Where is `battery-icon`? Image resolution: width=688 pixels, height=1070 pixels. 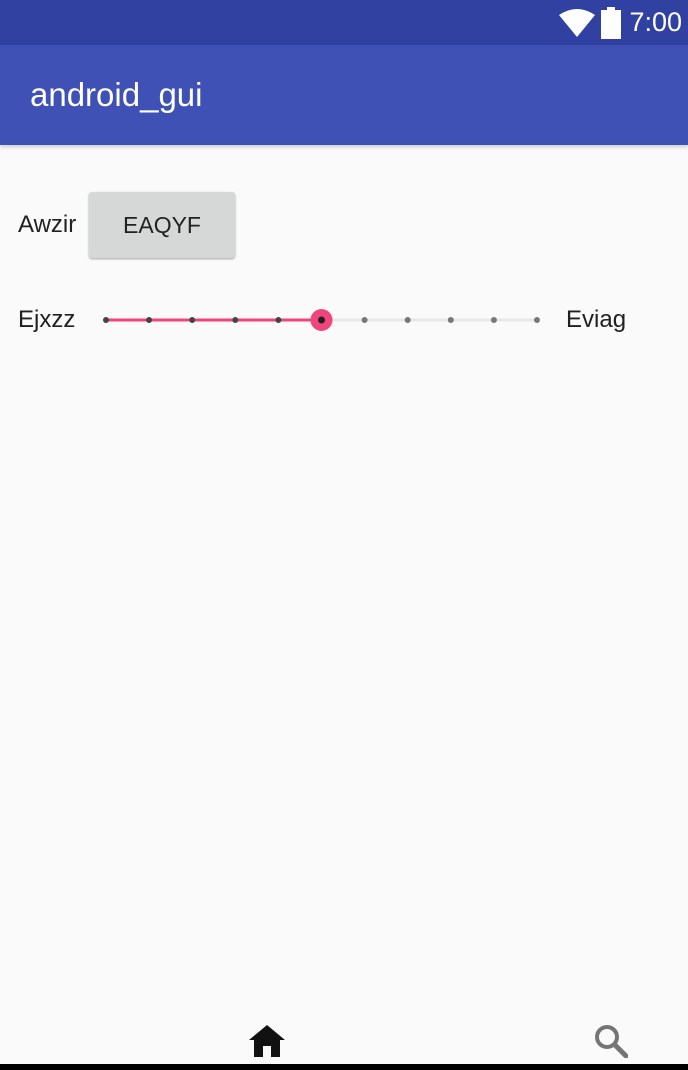 battery-icon is located at coordinates (611, 22).